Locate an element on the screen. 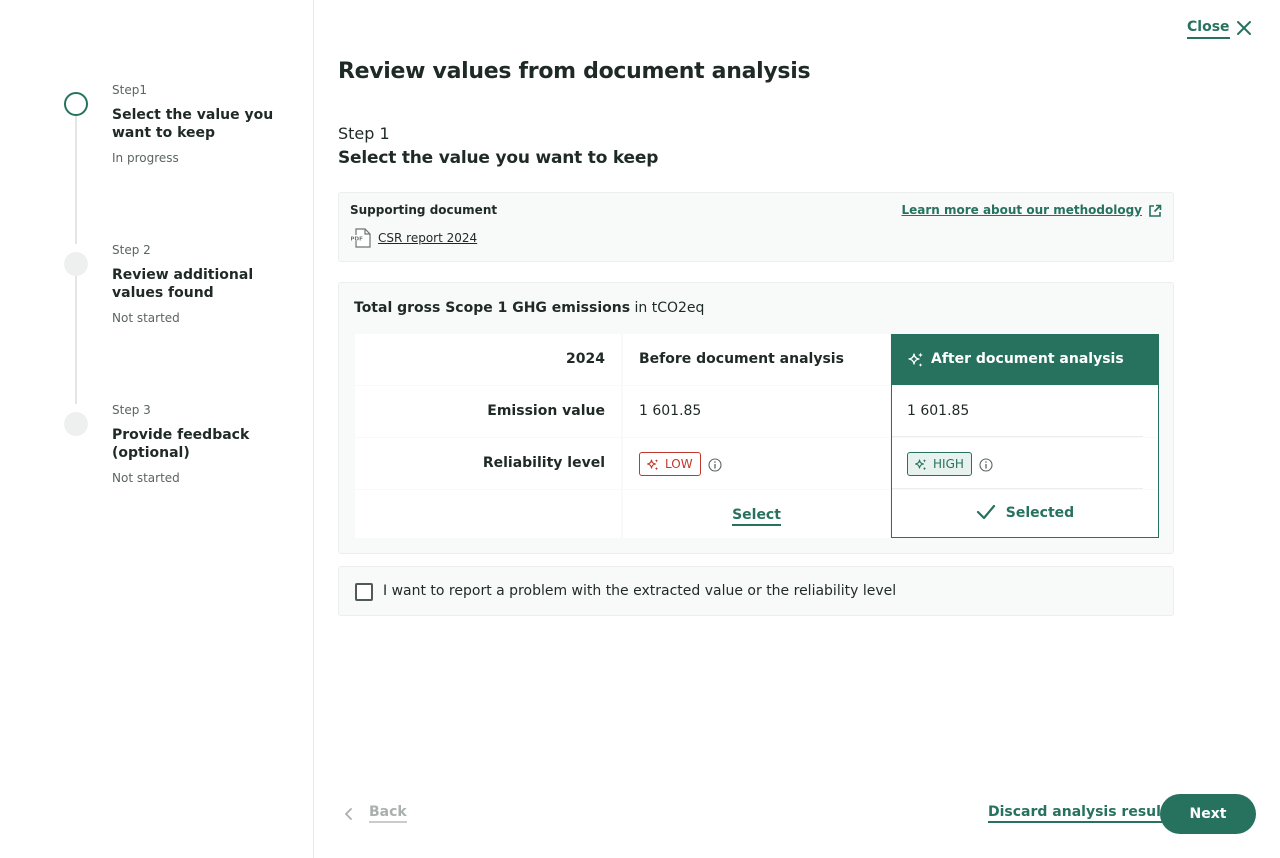 The image size is (1280, 858). after-emission-cell: 1 601.85 is located at coordinates (1025, 411).